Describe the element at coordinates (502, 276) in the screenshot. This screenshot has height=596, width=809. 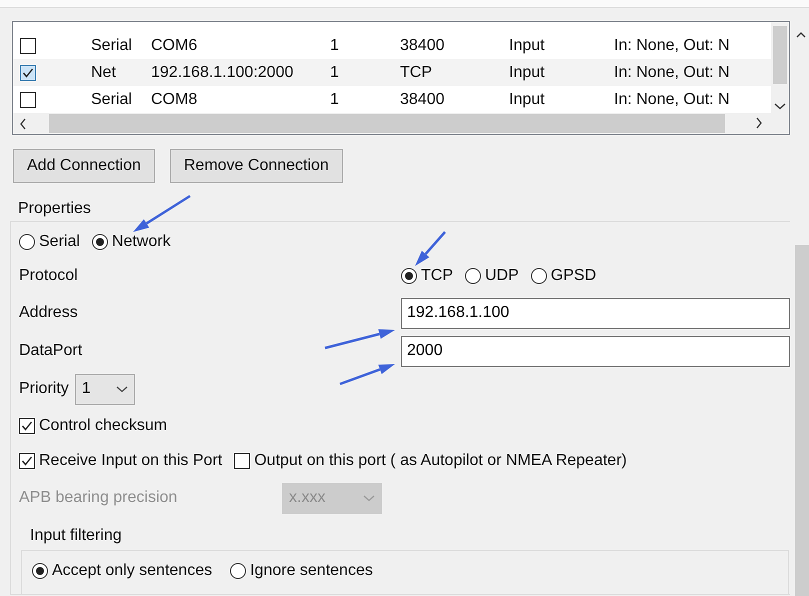
I see `option-label: UDP` at that location.